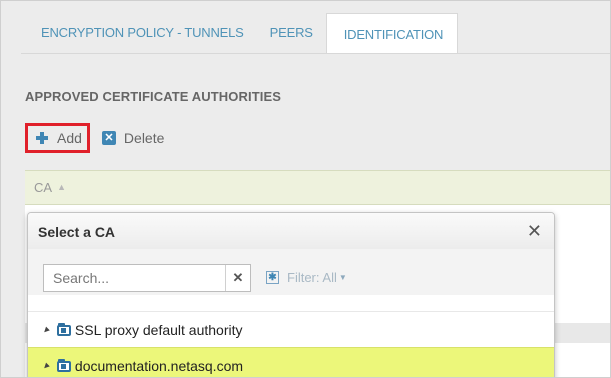 The height and width of the screenshot is (378, 611). I want to click on sort-ascending-icon: ▲, so click(61, 186).